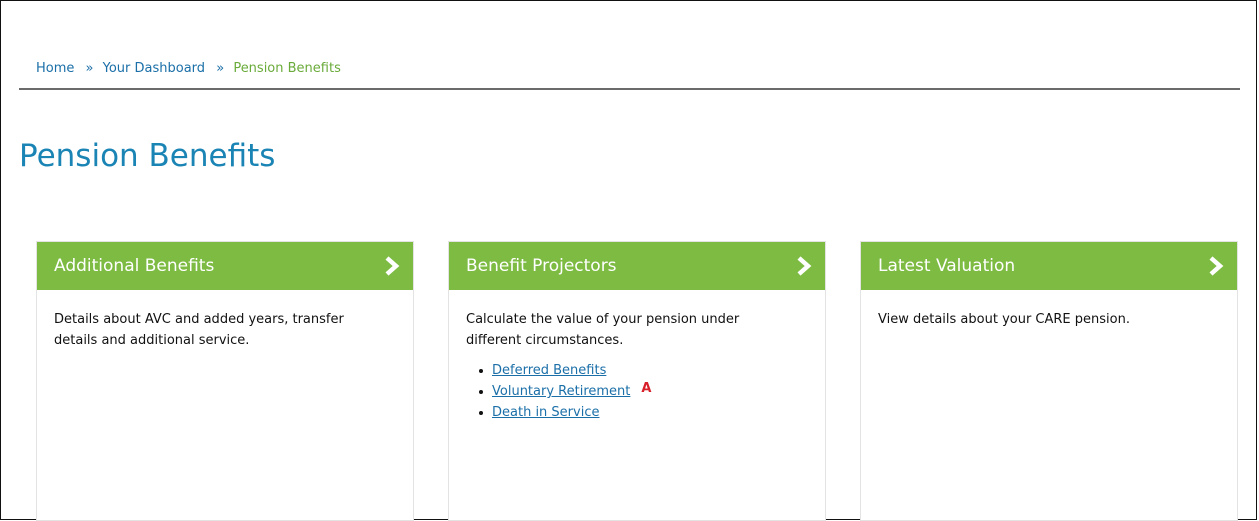 The image size is (1259, 521). Describe the element at coordinates (643, 412) in the screenshot. I see `list-item: Death in Service` at that location.